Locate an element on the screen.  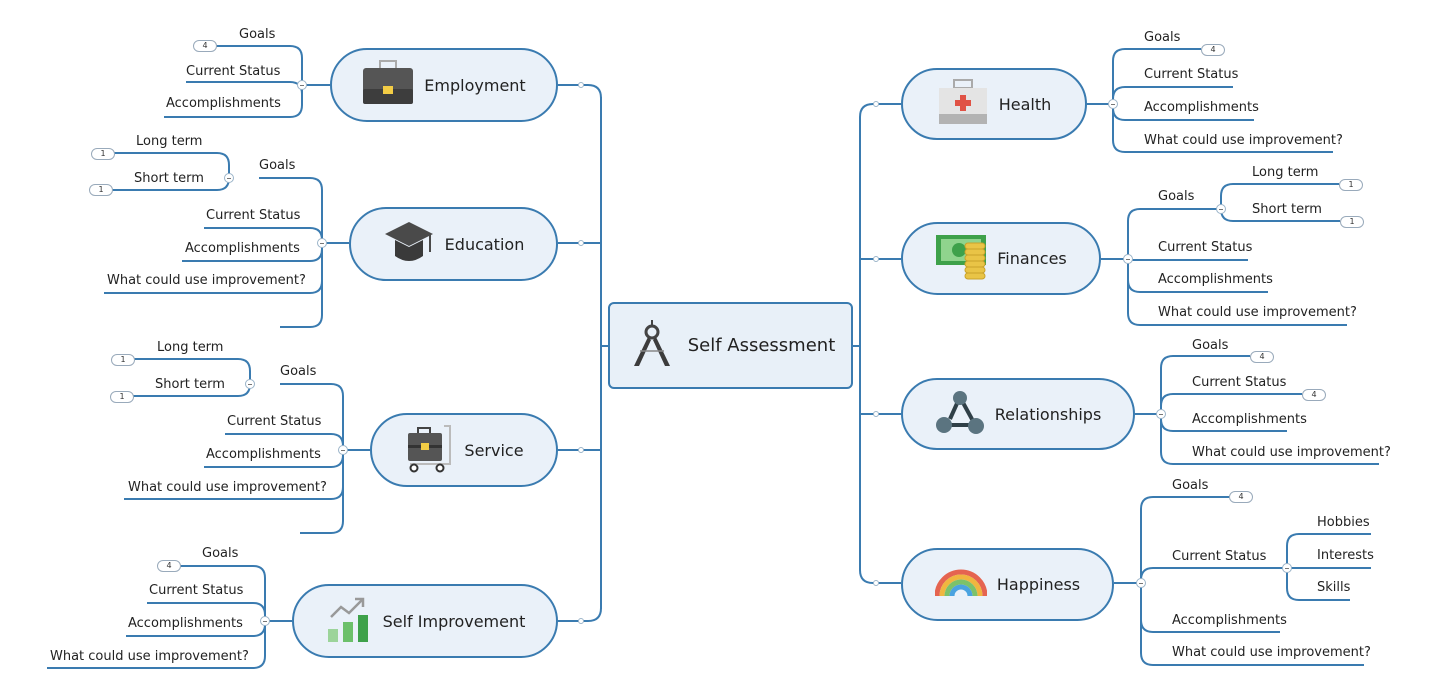
topic-self-improvement: Self Improvement is located at coordinates (425, 621).